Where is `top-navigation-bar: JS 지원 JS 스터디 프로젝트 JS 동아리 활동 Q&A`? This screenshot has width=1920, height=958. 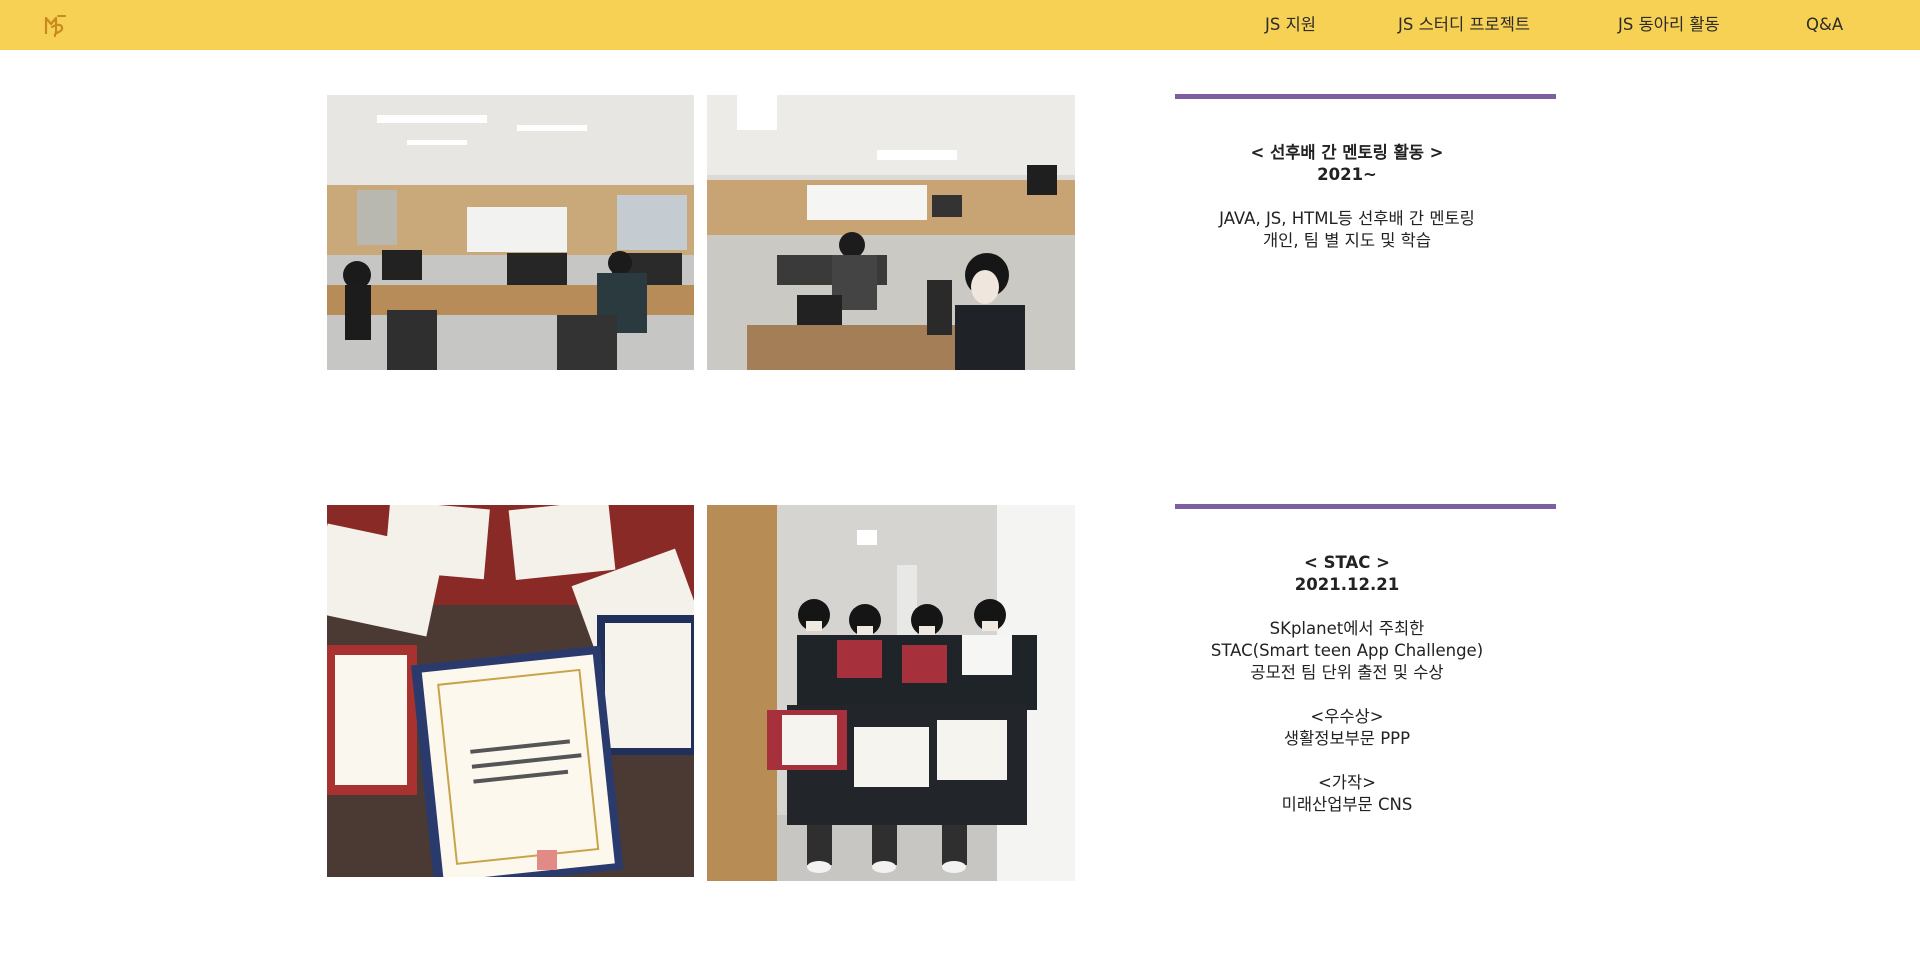
top-navigation-bar: JS 지원 JS 스터디 프로젝트 JS 동아리 활동 Q&A is located at coordinates (960, 25).